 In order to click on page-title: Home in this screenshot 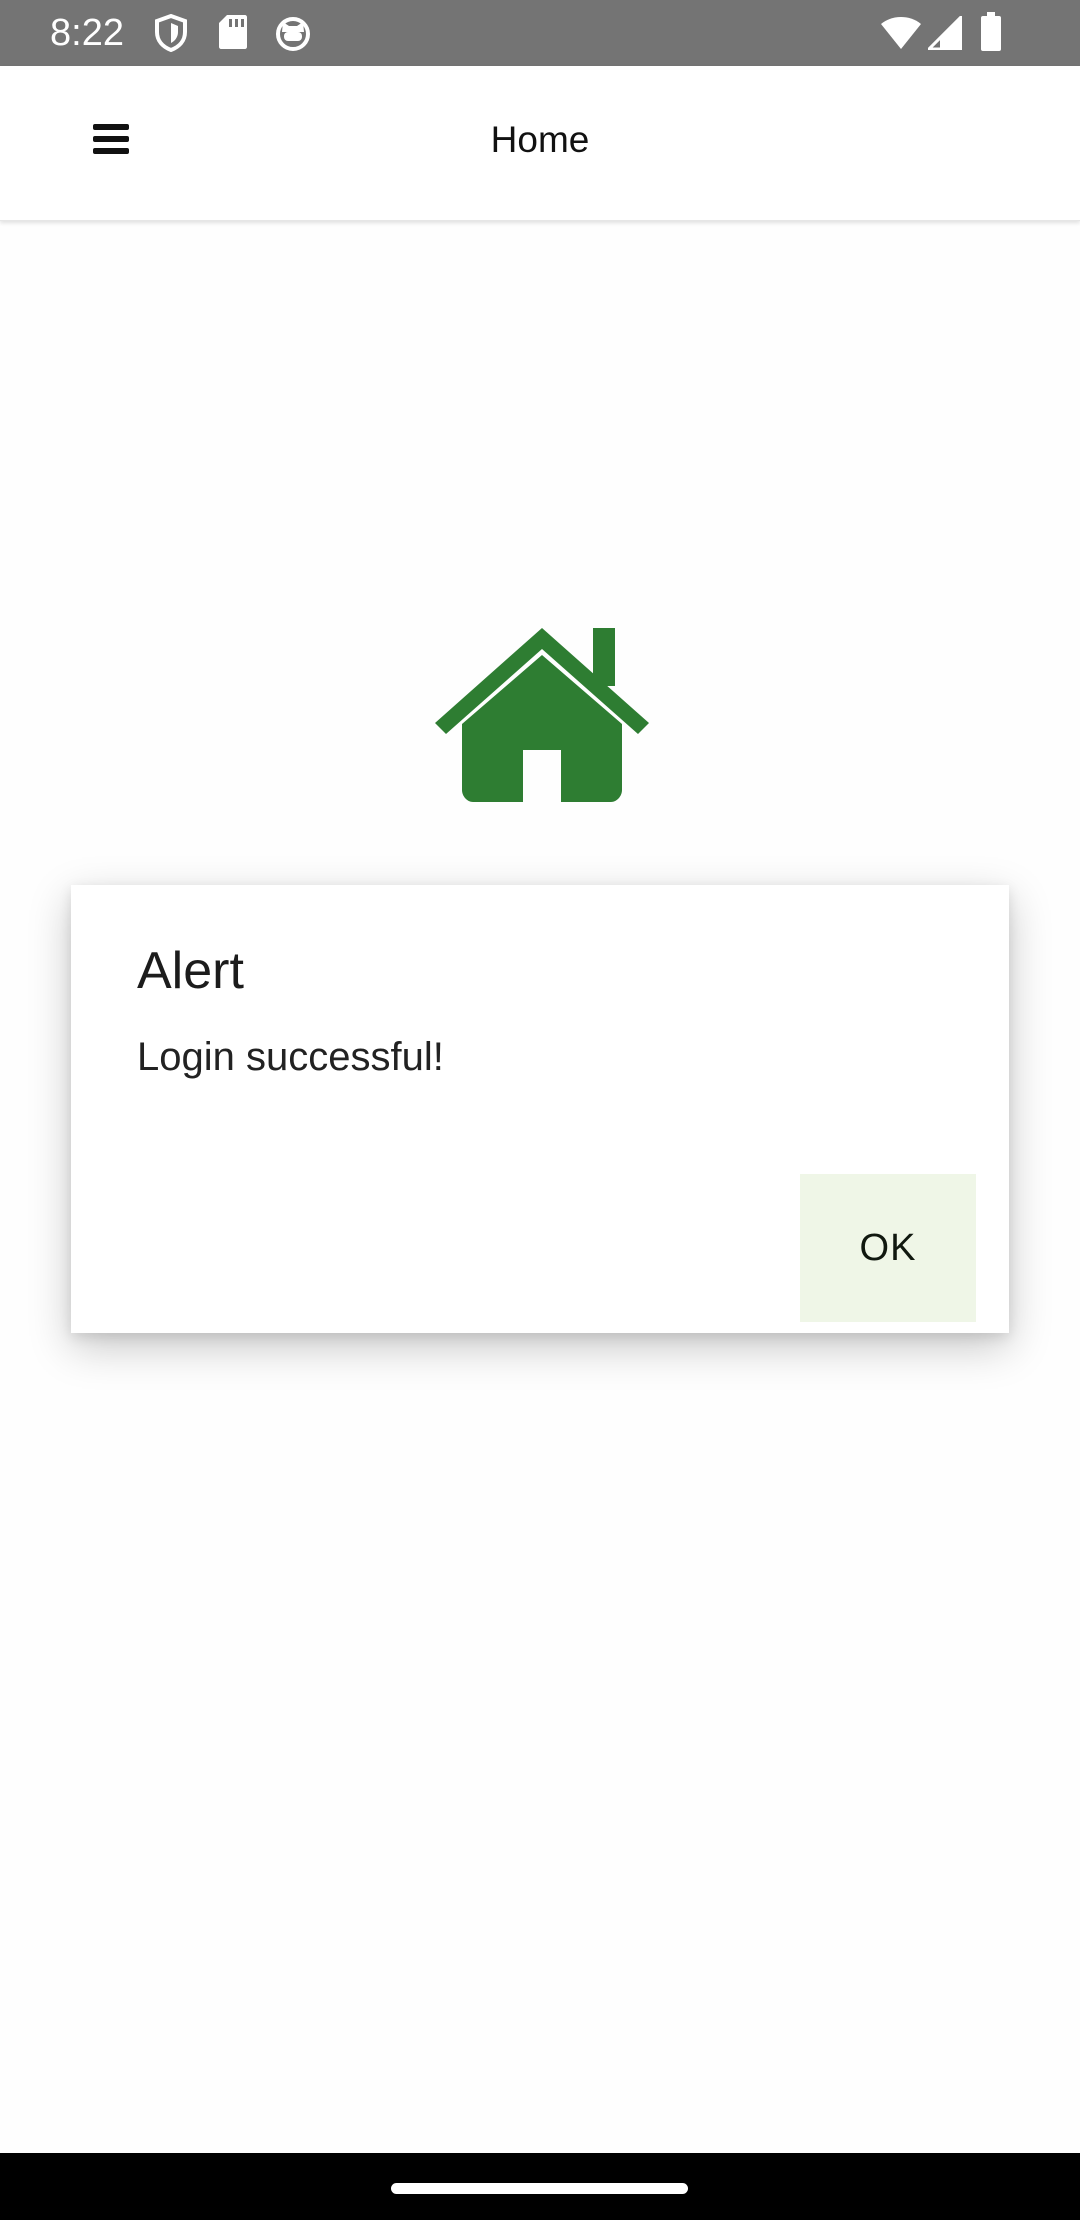, I will do `click(540, 139)`.